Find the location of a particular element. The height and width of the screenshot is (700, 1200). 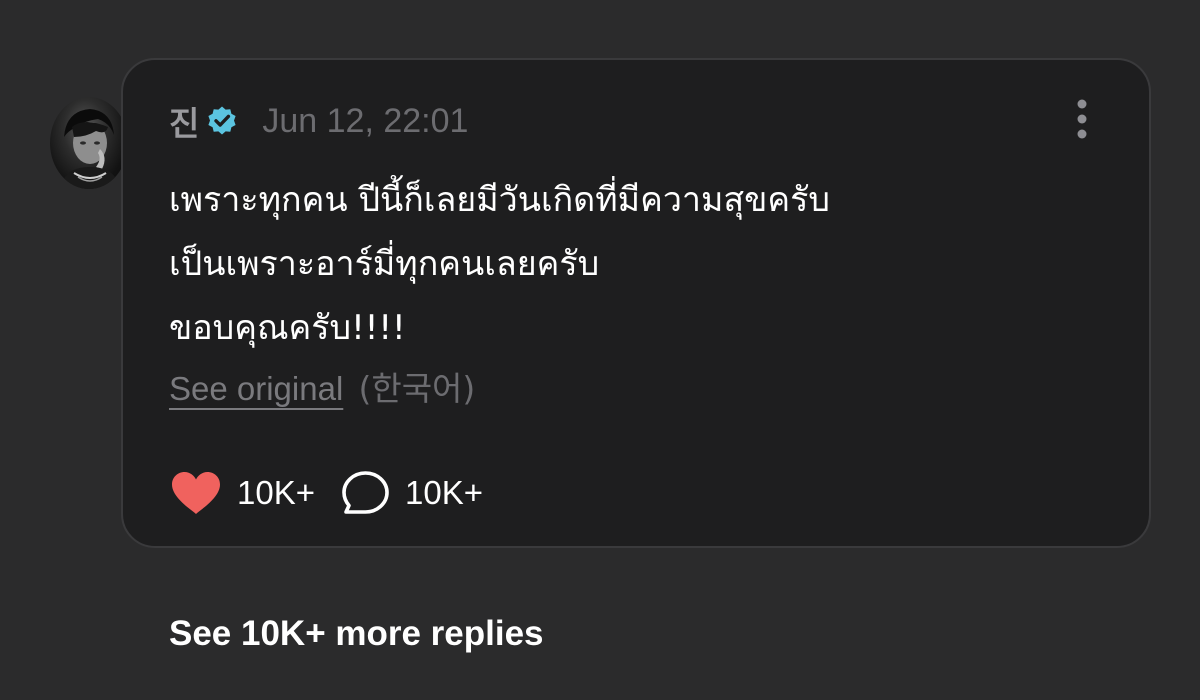

like-count: 10K+ is located at coordinates (276, 492).